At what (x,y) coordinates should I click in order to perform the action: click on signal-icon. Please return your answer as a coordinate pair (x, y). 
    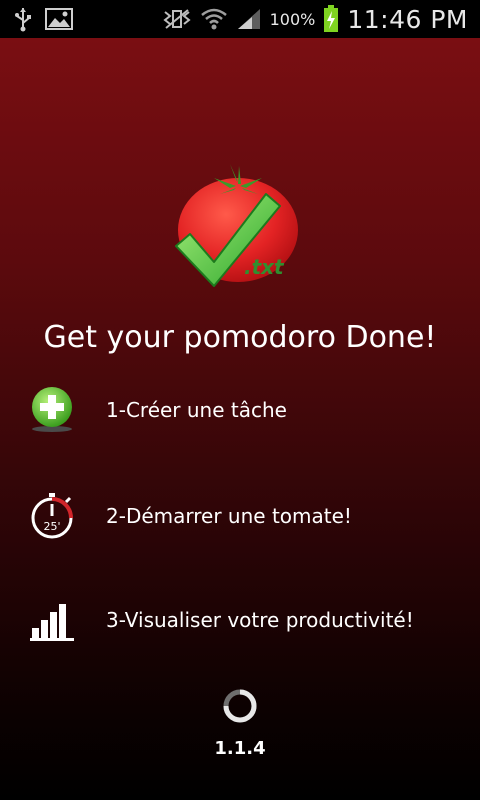
    Looking at the image, I should click on (248, 19).